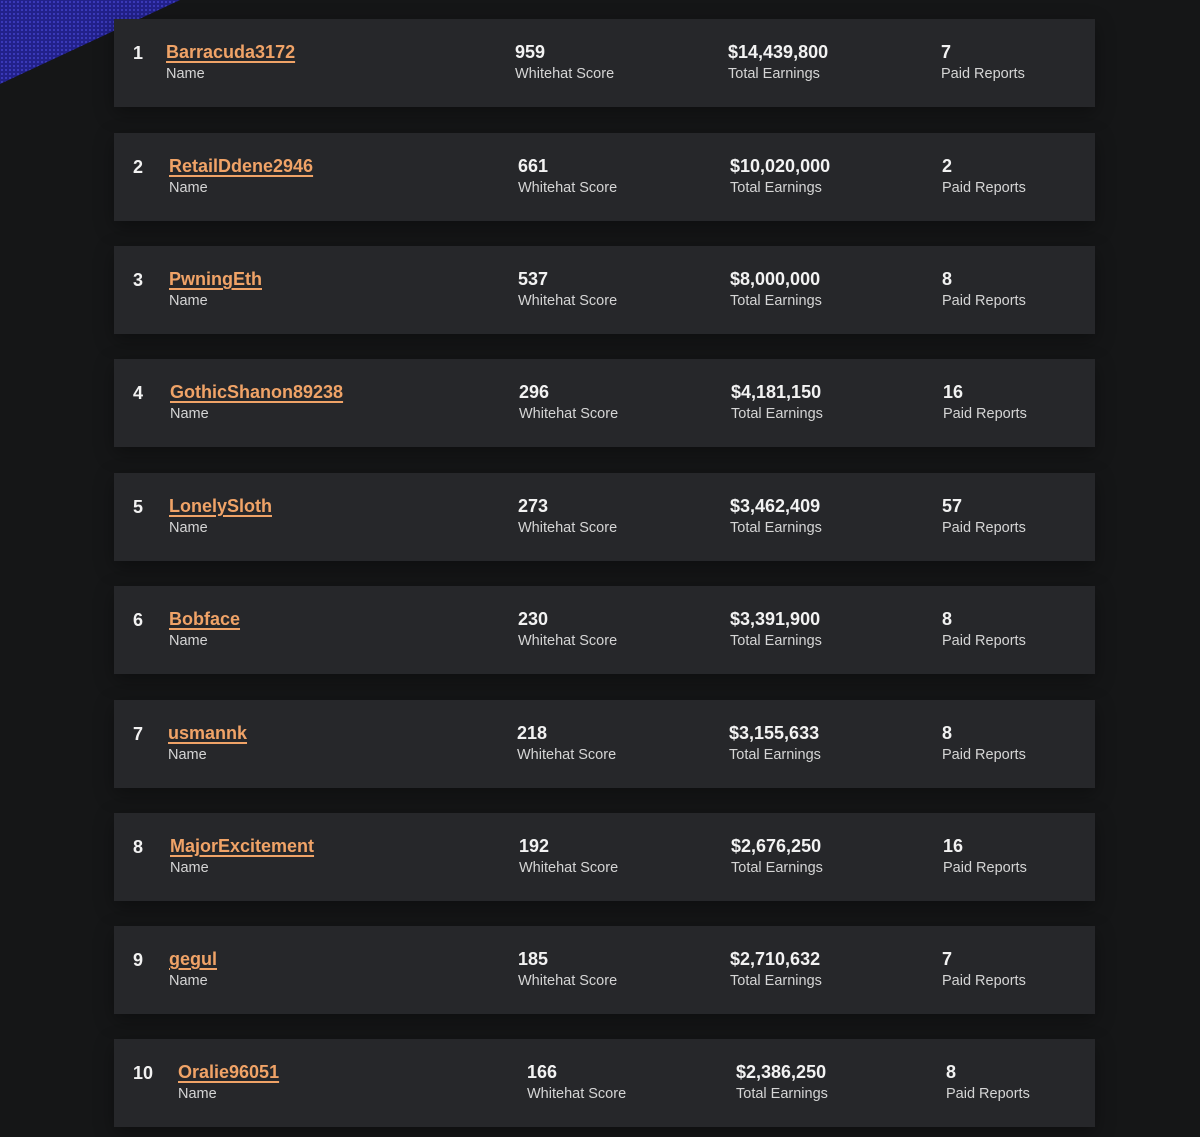 This screenshot has width=1200, height=1137. Describe the element at coordinates (138, 507) in the screenshot. I see `rank: 5` at that location.